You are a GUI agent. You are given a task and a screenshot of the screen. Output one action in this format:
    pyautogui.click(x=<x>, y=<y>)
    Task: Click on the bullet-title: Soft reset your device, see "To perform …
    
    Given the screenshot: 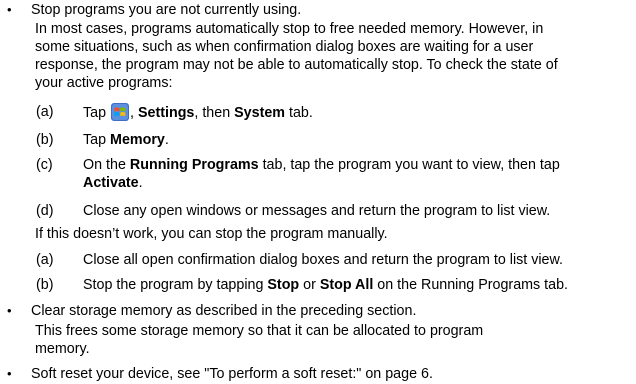 What is the action you would take?
    pyautogui.click(x=232, y=374)
    